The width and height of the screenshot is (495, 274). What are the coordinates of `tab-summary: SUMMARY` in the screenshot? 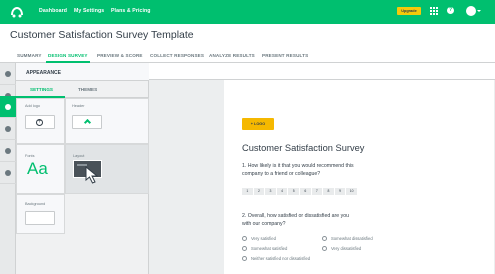 It's located at (29, 55).